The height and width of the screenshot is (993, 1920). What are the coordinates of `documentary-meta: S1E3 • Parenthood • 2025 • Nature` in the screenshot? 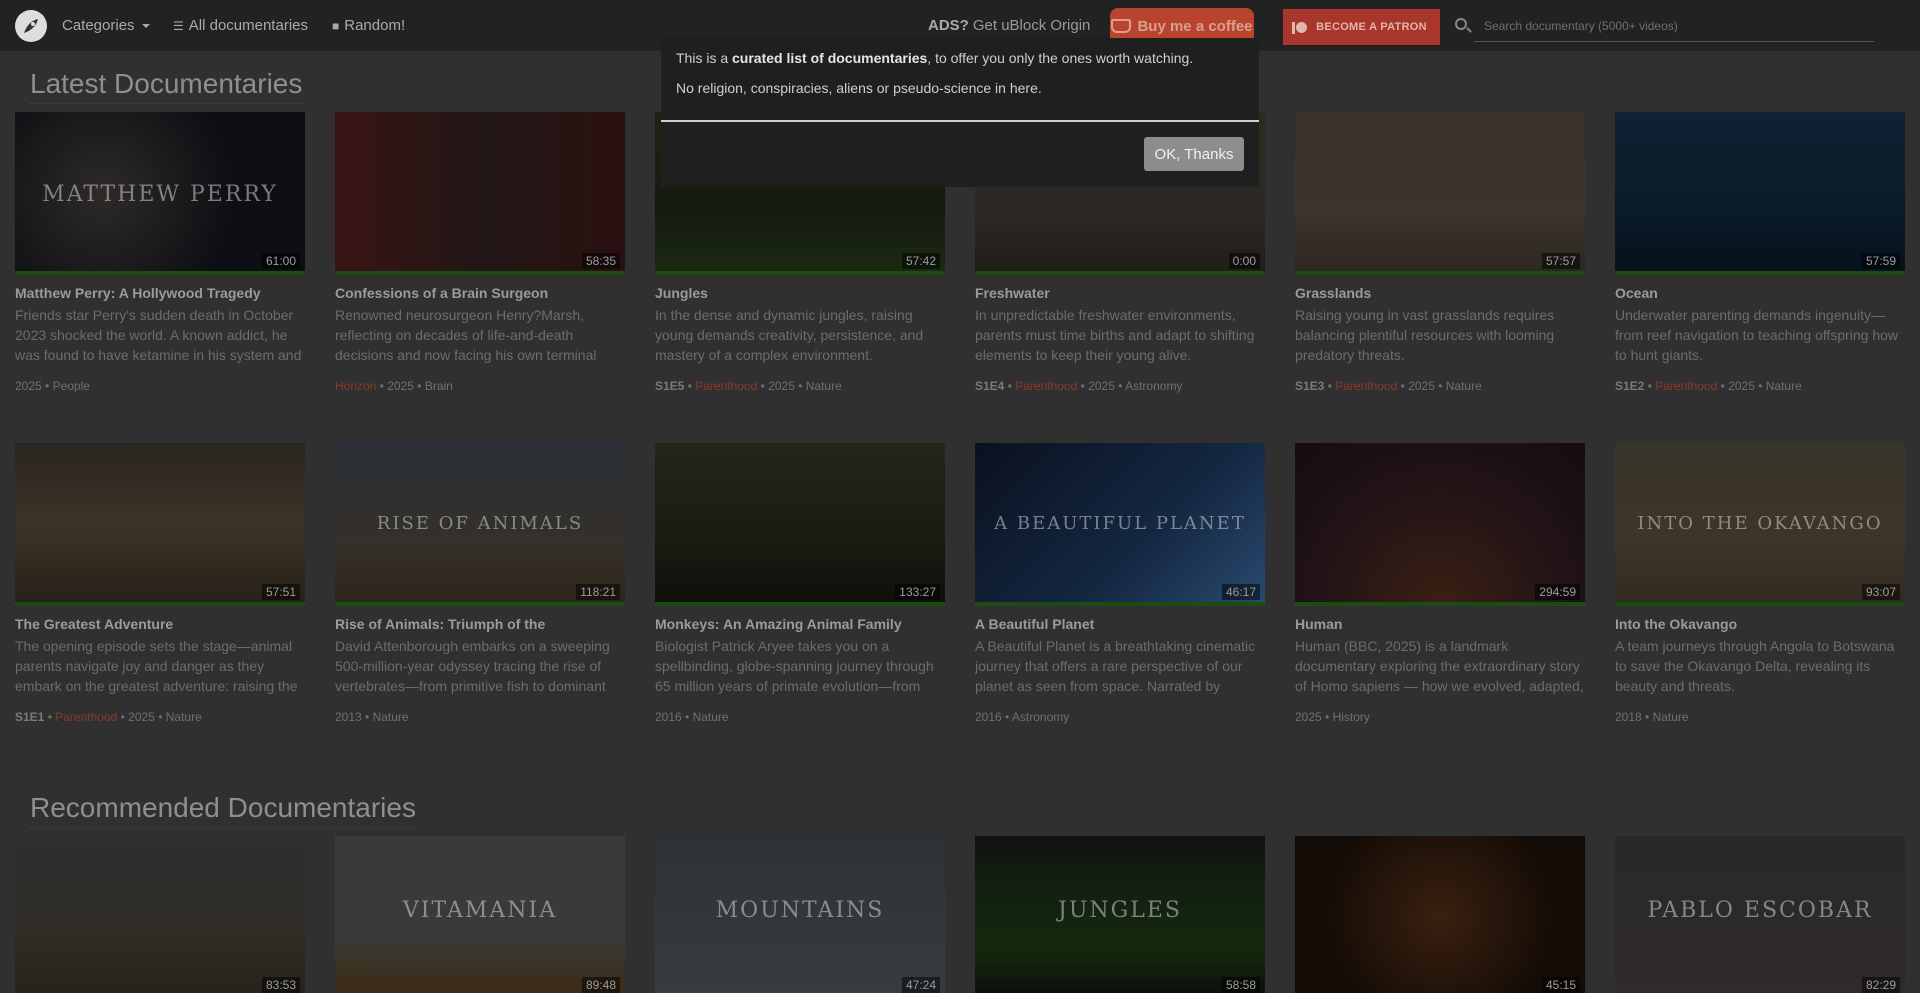 It's located at (1388, 386).